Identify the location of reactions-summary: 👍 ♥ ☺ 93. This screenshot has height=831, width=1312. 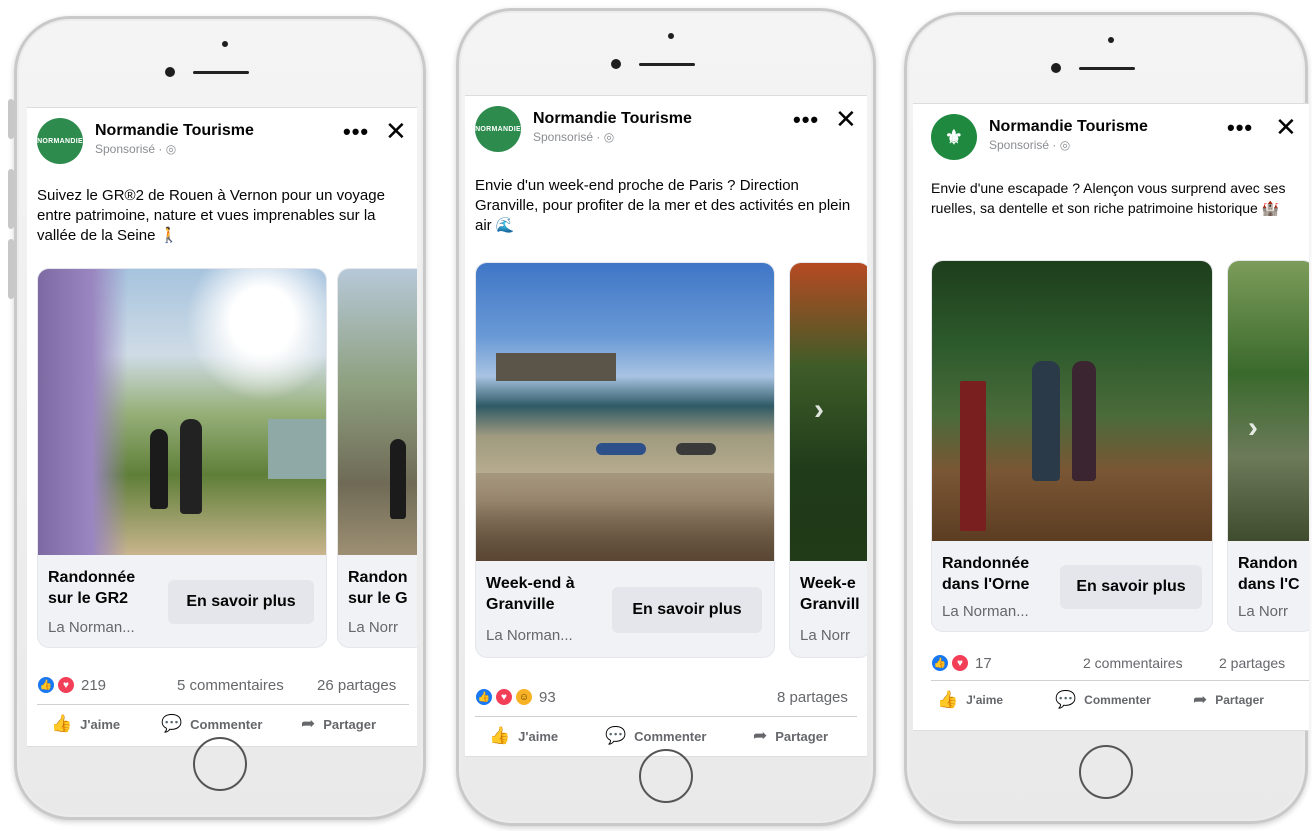
(515, 697).